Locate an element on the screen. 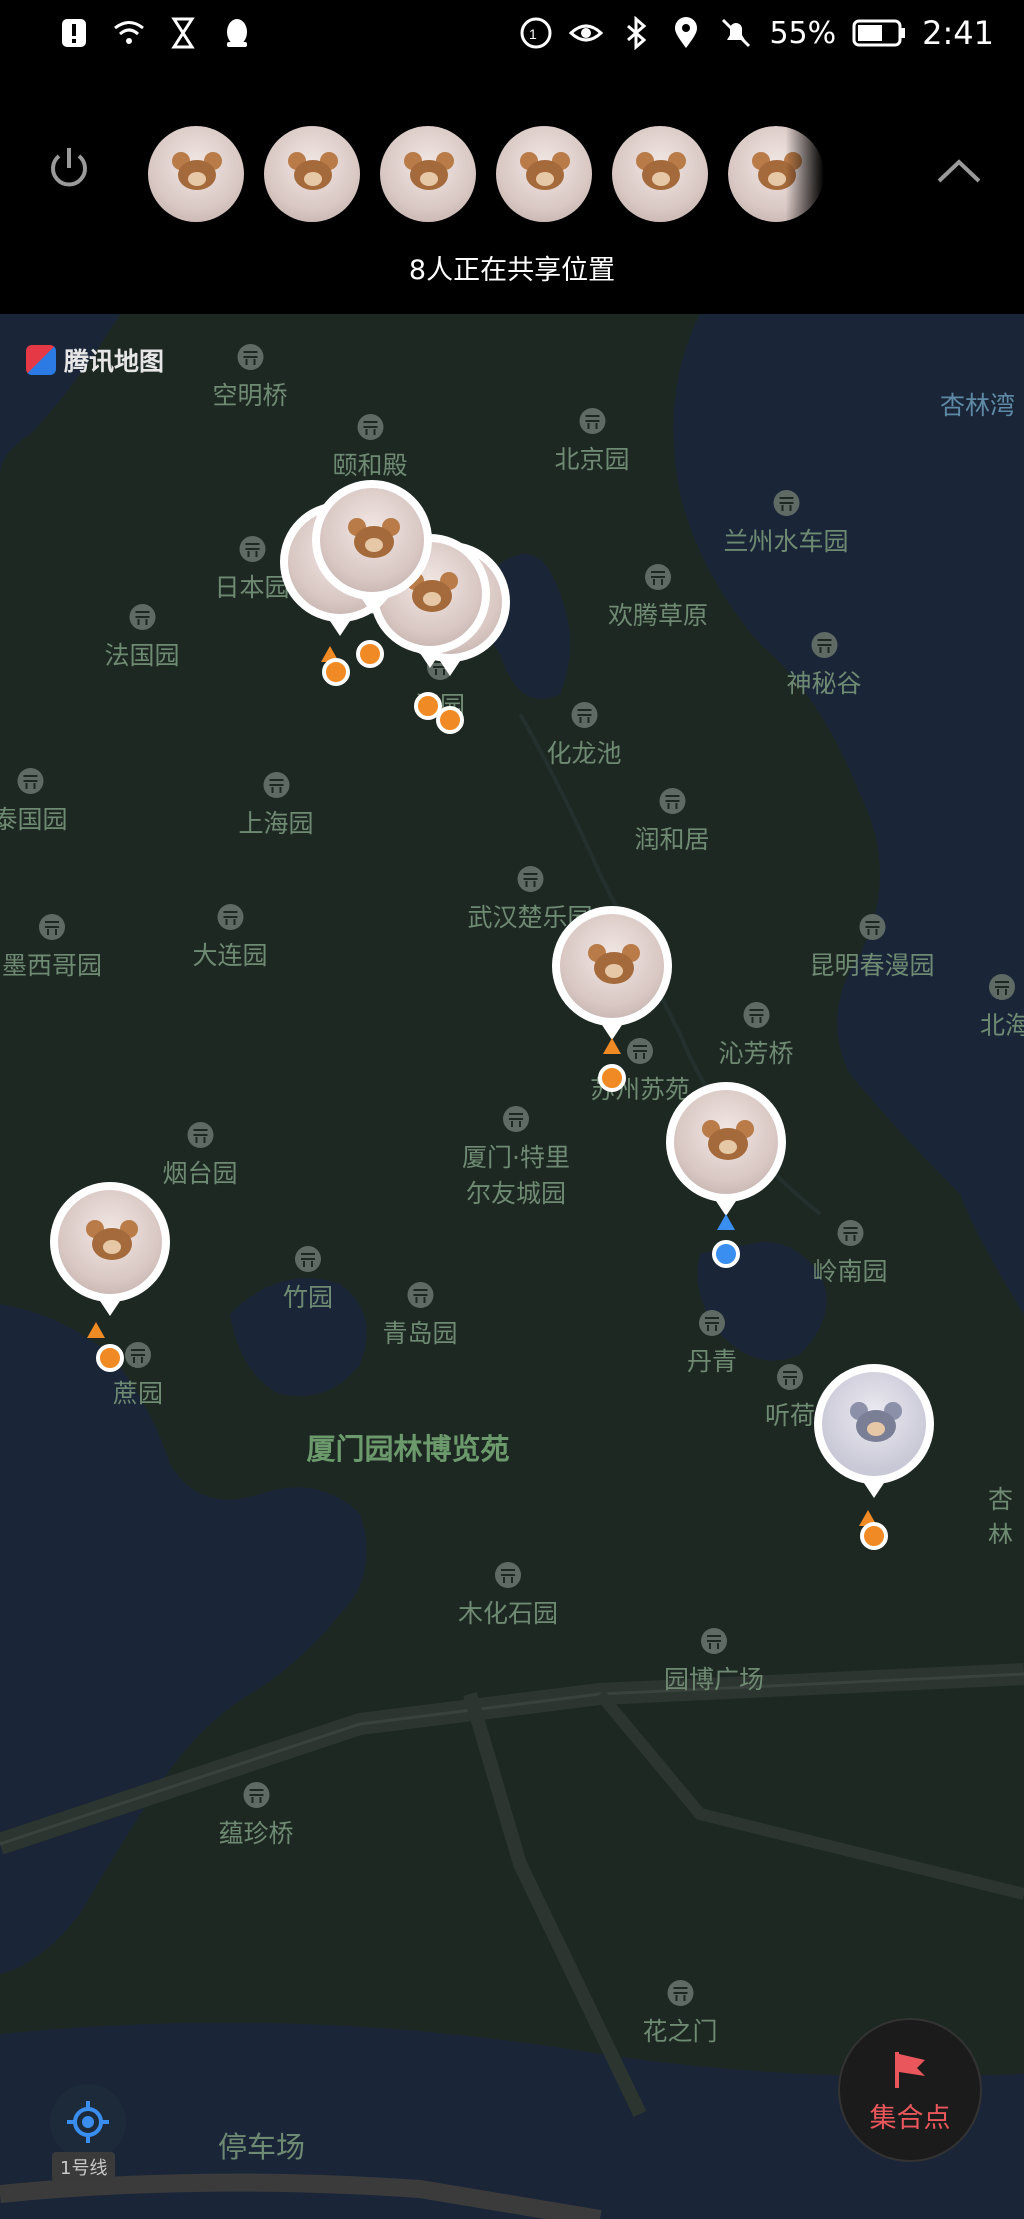  mute-icon is located at coordinates (736, 33).